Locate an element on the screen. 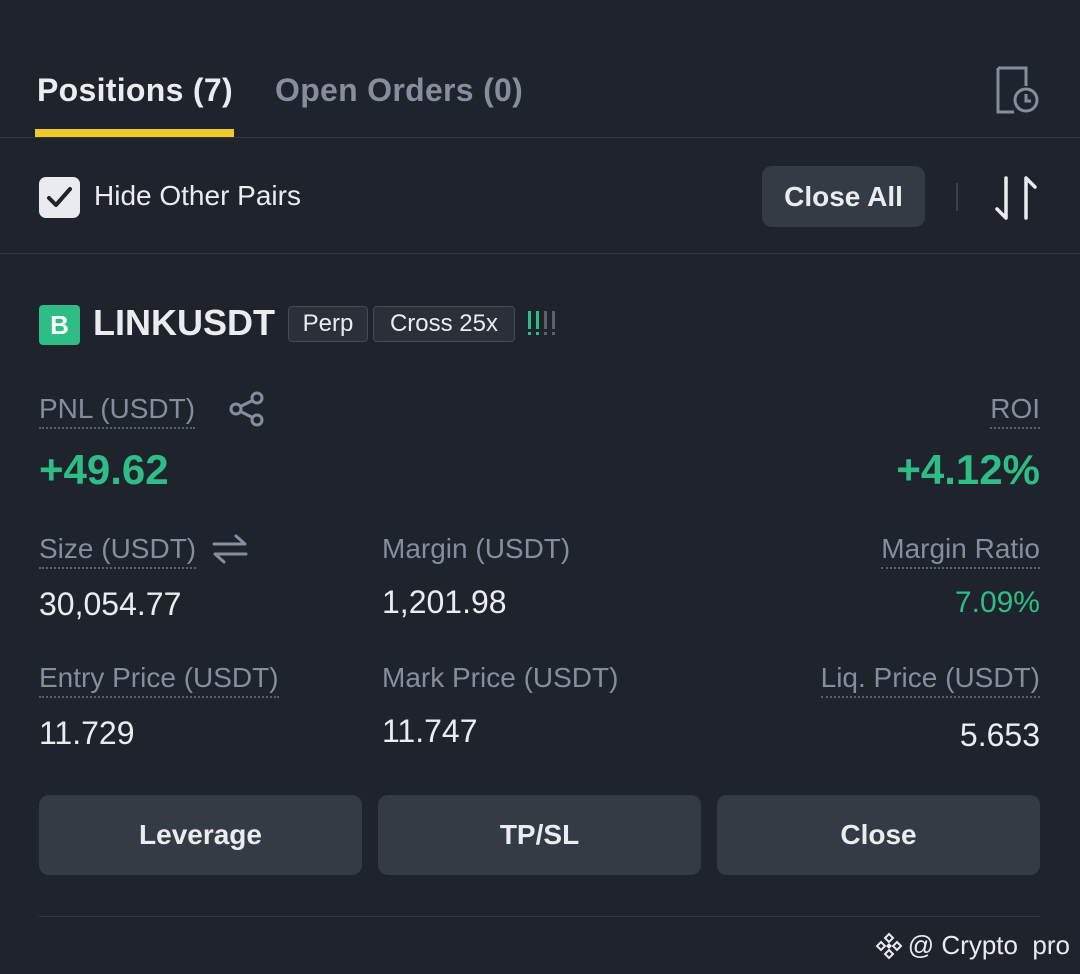  liq-price-value: 5.653 is located at coordinates (999, 735).